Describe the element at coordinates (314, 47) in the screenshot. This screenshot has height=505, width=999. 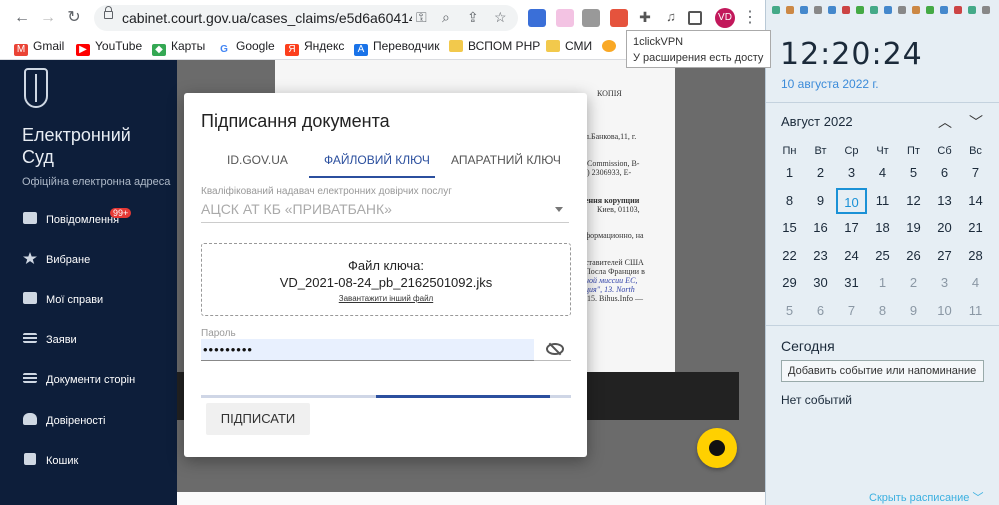
I see `bookmark-yandex: Я Яндекс` at that location.